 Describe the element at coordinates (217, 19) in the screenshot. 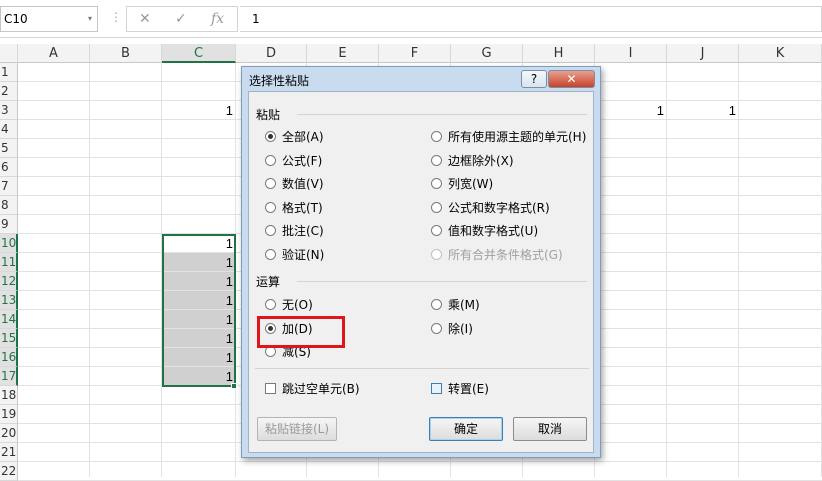

I see `insert-function-icon: fx` at that location.